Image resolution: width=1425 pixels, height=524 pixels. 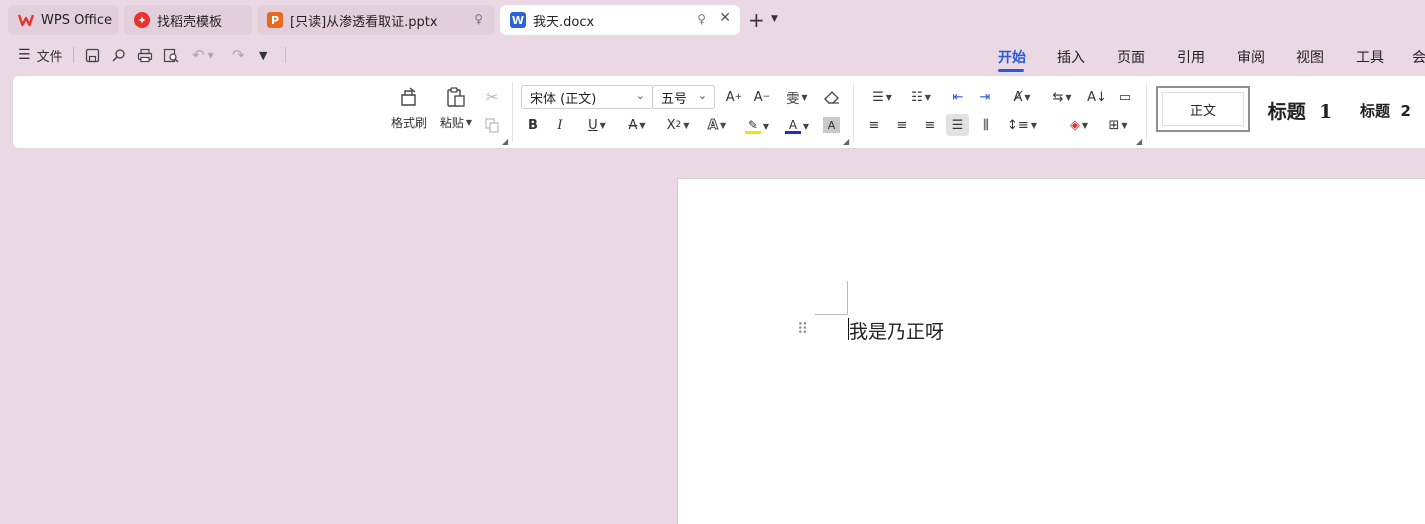 I want to click on tab-label: 我天.docx, so click(x=564, y=22).